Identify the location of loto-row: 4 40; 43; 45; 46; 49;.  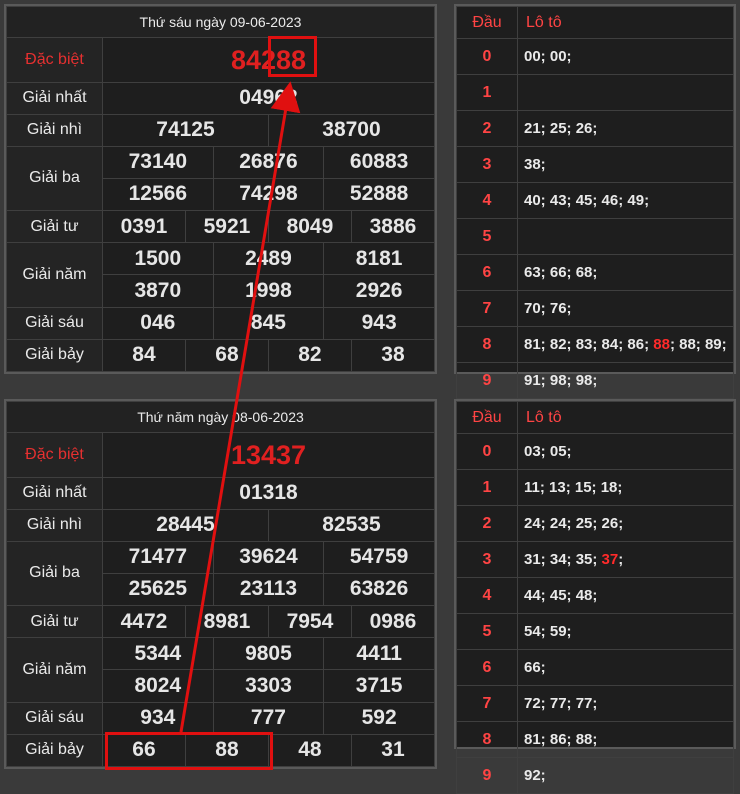
(595, 200).